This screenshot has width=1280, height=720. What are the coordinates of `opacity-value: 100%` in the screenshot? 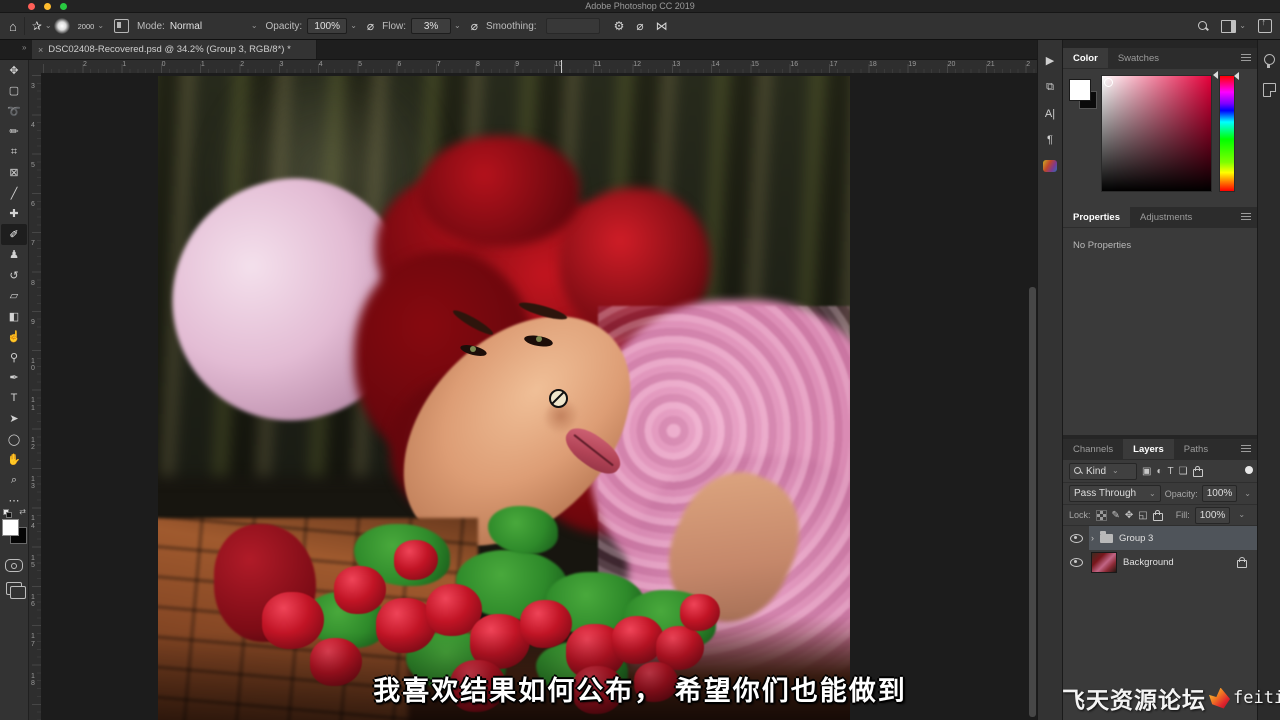 It's located at (327, 26).